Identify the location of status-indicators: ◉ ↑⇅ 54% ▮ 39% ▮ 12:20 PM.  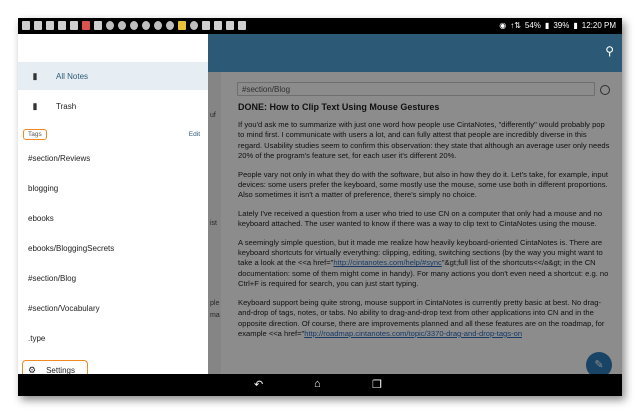
(557, 26).